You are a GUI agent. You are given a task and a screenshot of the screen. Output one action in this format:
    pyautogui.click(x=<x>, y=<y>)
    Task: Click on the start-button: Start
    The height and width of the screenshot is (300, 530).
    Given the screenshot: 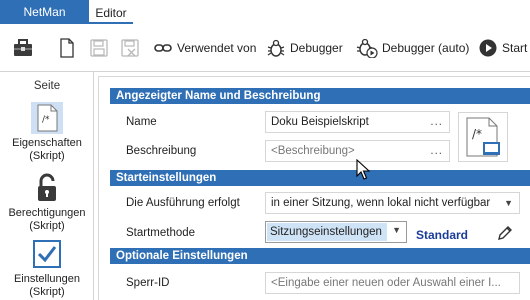 What is the action you would take?
    pyautogui.click(x=502, y=48)
    